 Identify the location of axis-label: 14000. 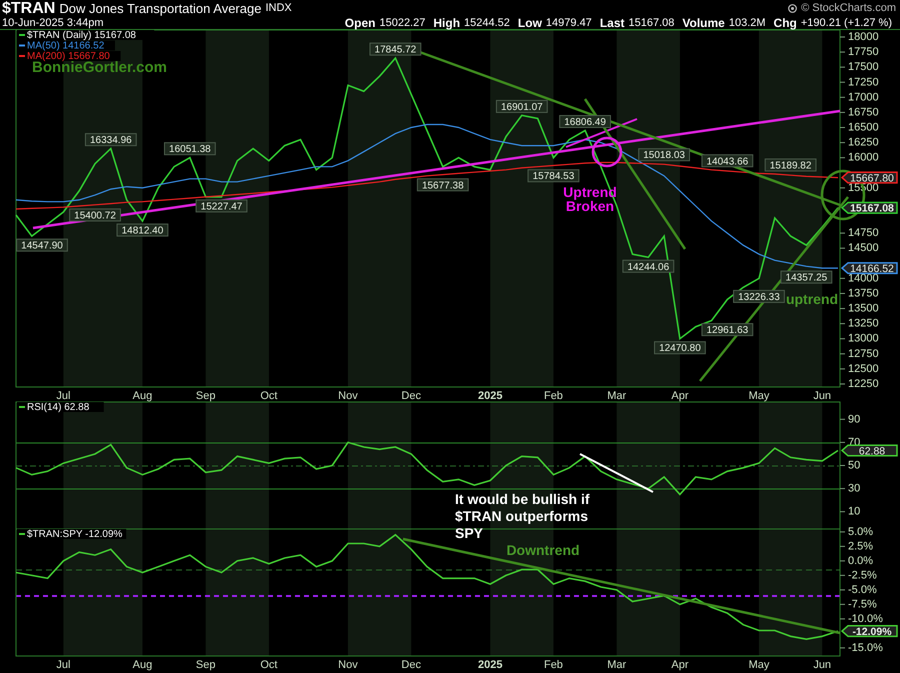
(863, 278).